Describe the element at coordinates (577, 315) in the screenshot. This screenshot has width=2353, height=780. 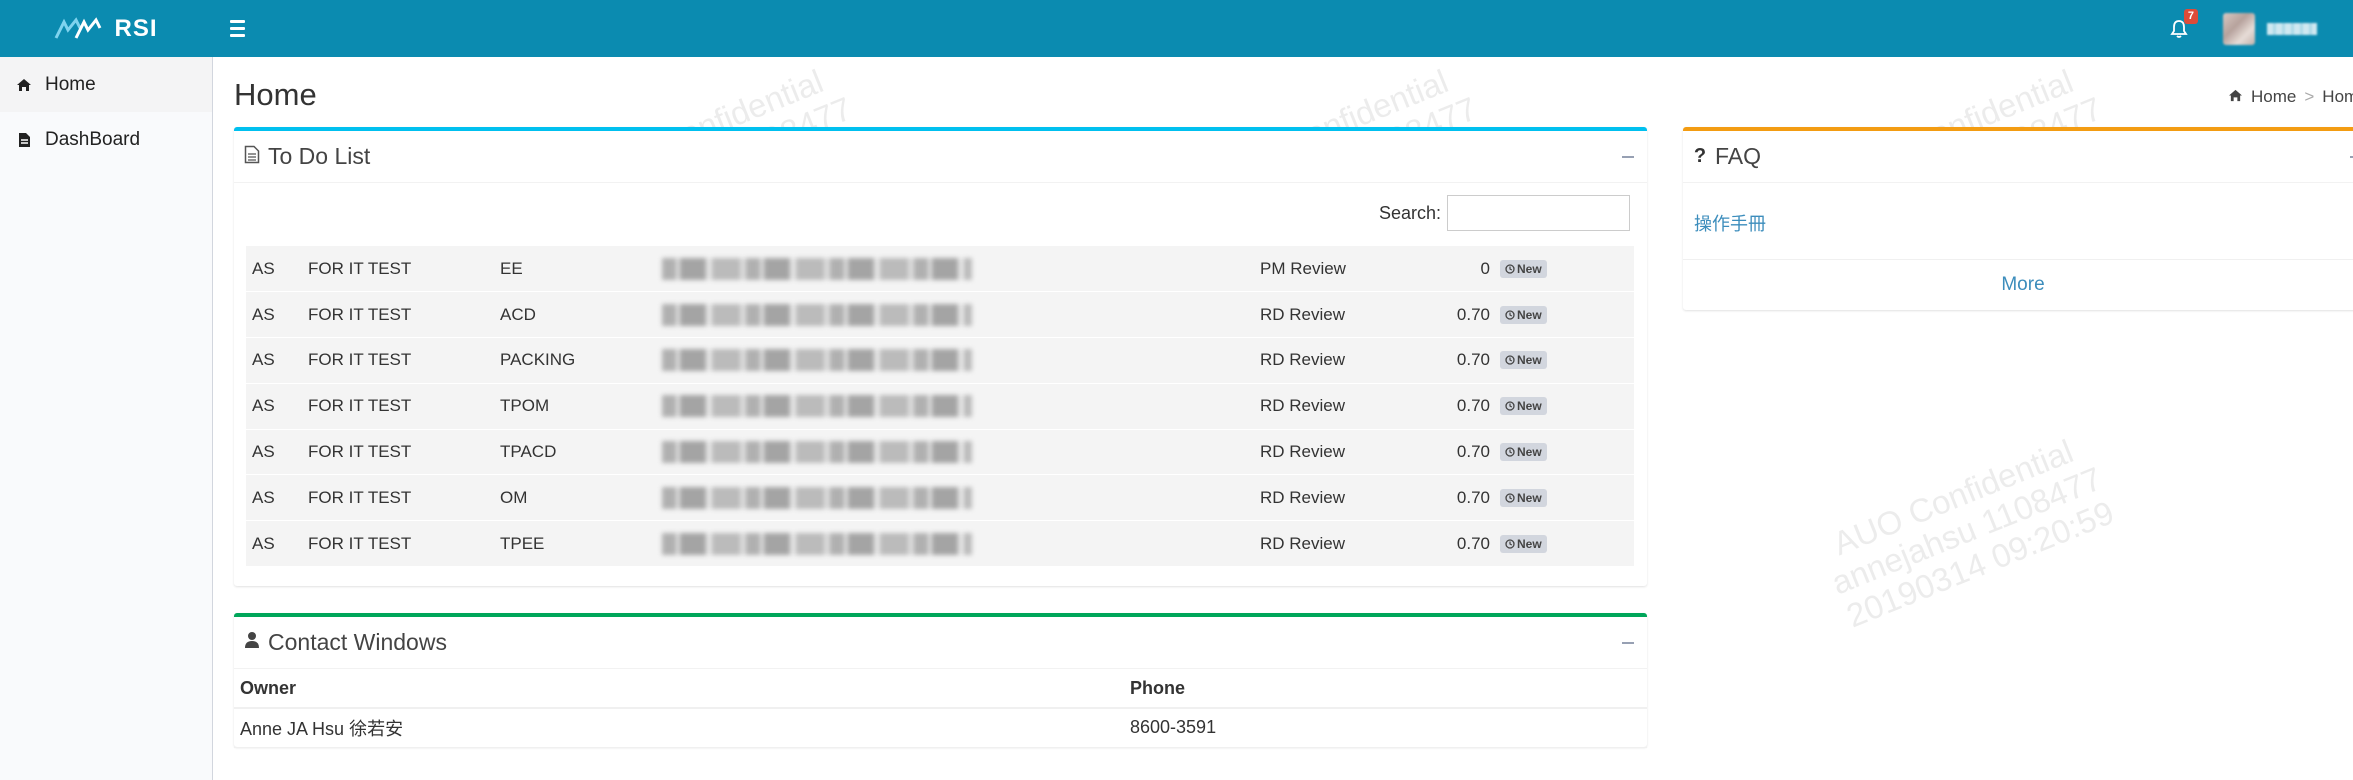
I see `todo-cell-category: ACD` at that location.